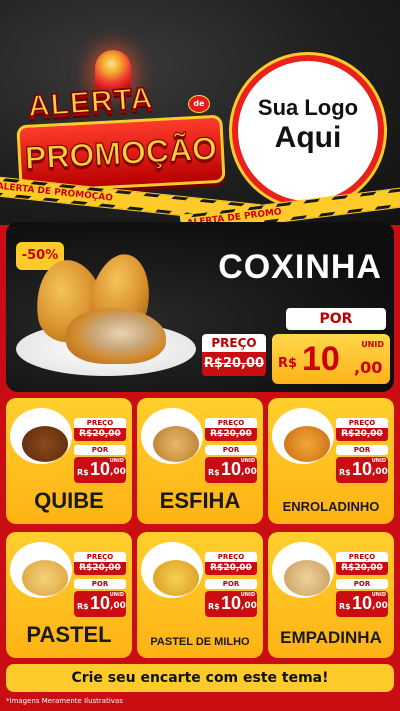 This screenshot has height=711, width=400. Describe the element at coordinates (176, 578) in the screenshot. I see `pastel-de-milho-image` at that location.